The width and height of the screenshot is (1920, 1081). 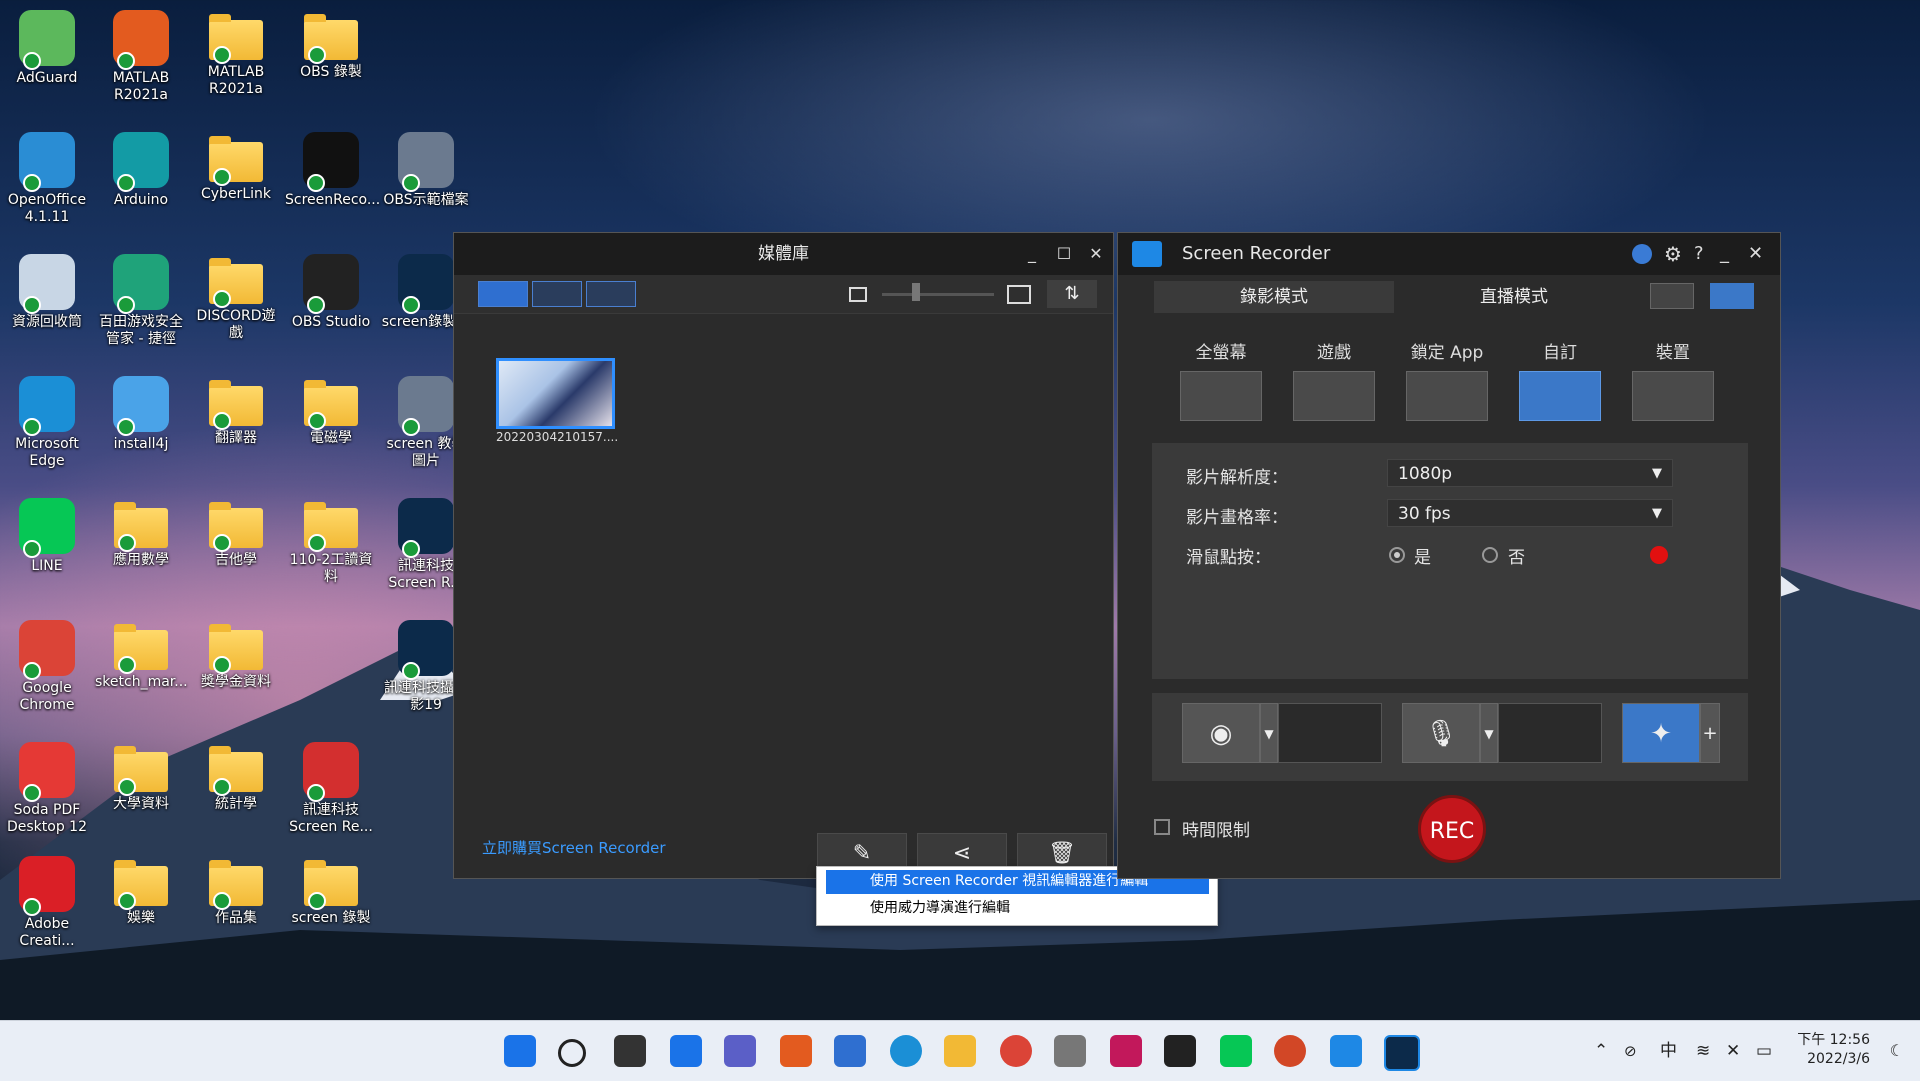 What do you see at coordinates (1630, 1051) in the screenshot?
I see `network-alert-icon: ⊘` at bounding box center [1630, 1051].